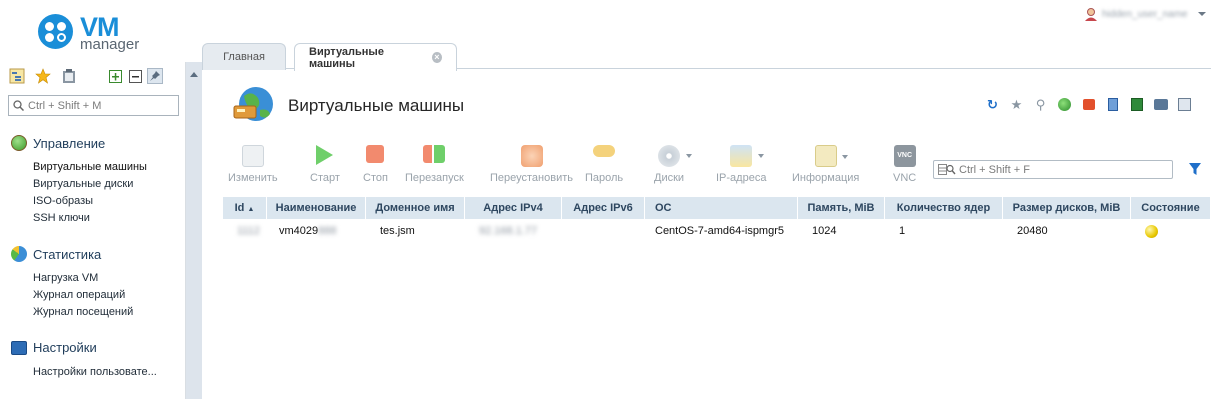 Image resolution: width=1211 pixels, height=399 pixels. Describe the element at coordinates (110, 44) in the screenshot. I see `logo-subtext: manager` at that location.